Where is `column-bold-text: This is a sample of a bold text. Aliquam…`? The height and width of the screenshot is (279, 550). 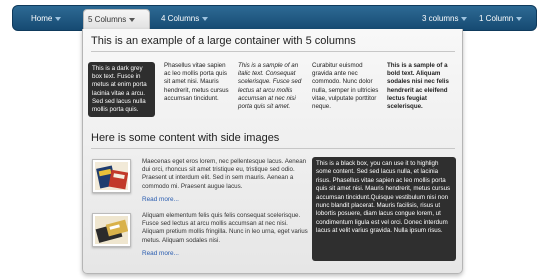 column-bold-text: This is a sample of a bold text. Aliquam… is located at coordinates (418, 86).